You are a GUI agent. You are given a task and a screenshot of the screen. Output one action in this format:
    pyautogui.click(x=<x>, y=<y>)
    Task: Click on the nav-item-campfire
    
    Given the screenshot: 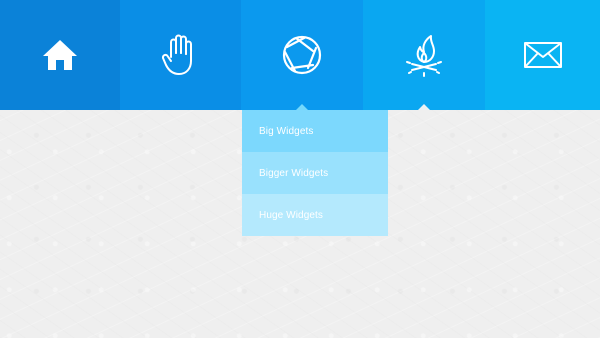 What is the action you would take?
    pyautogui.click(x=424, y=55)
    